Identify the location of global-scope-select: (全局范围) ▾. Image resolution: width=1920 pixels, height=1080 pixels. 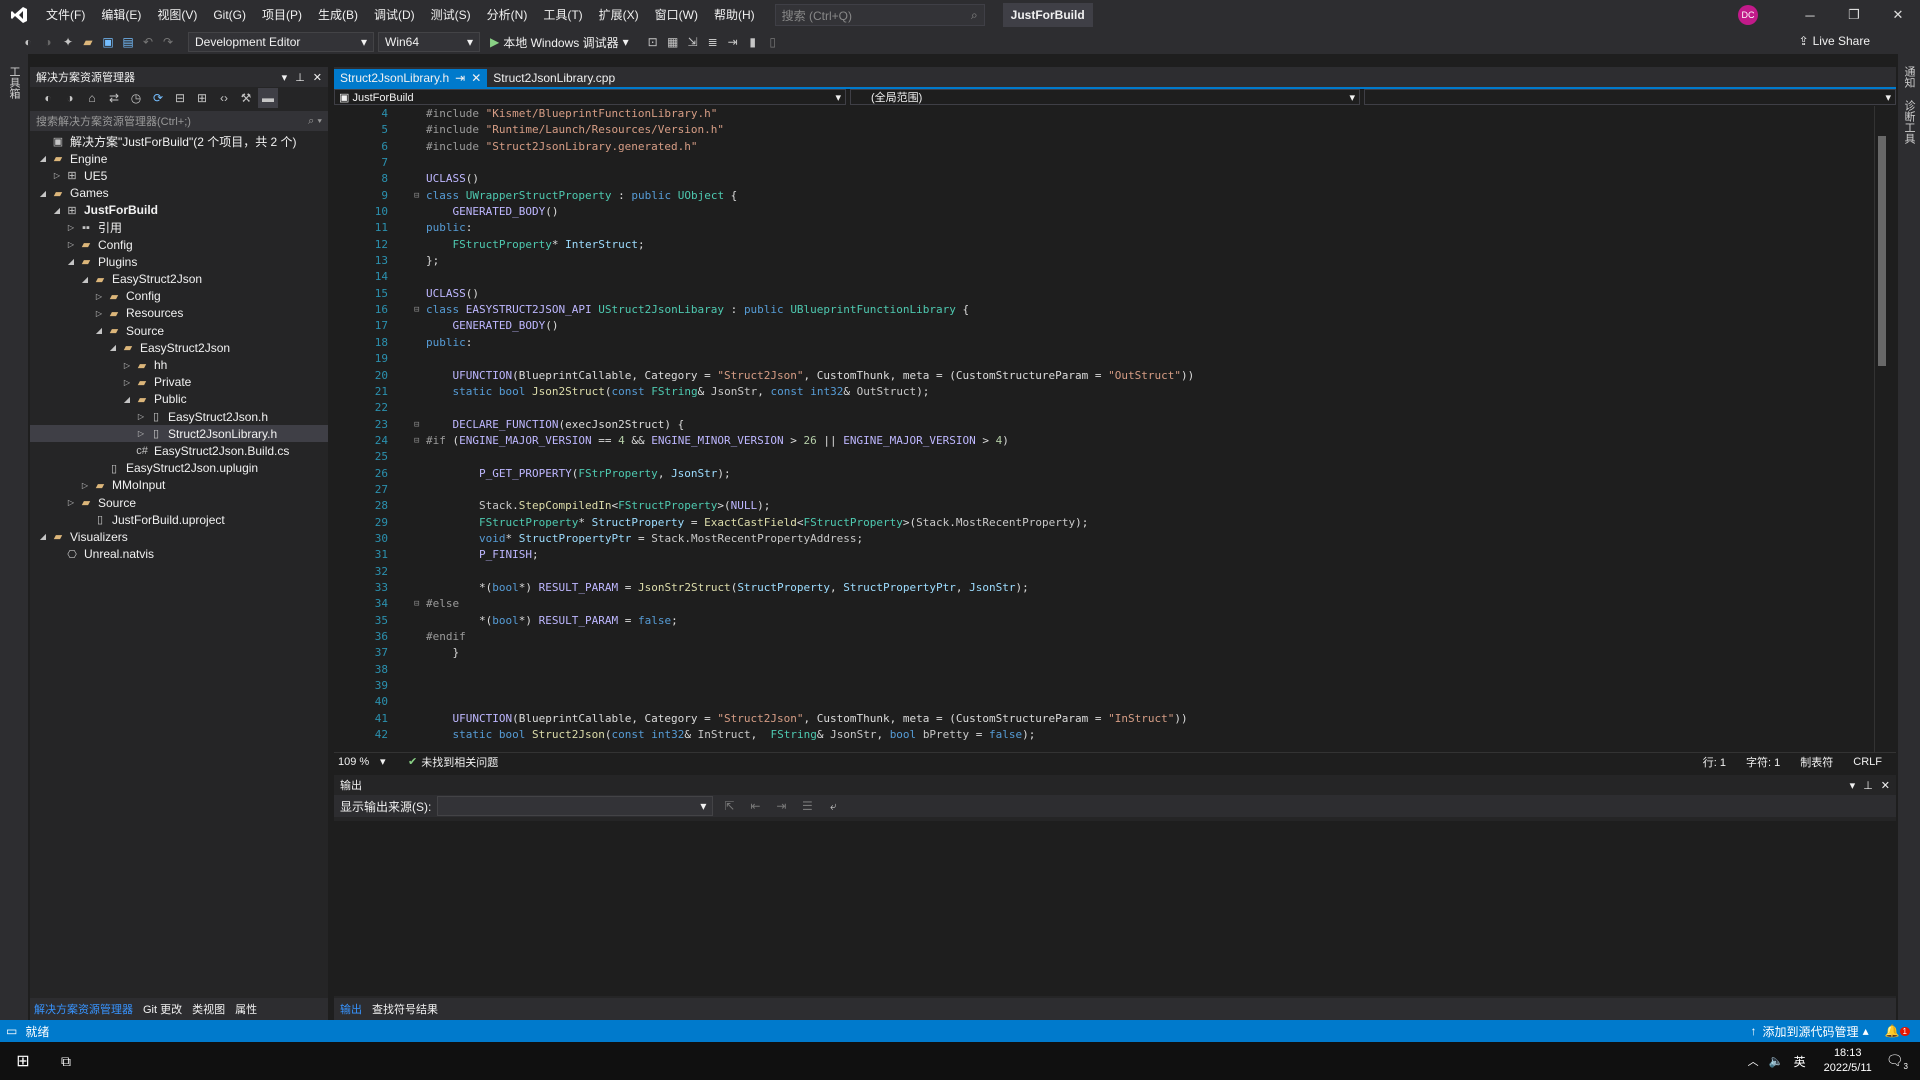
(1105, 97).